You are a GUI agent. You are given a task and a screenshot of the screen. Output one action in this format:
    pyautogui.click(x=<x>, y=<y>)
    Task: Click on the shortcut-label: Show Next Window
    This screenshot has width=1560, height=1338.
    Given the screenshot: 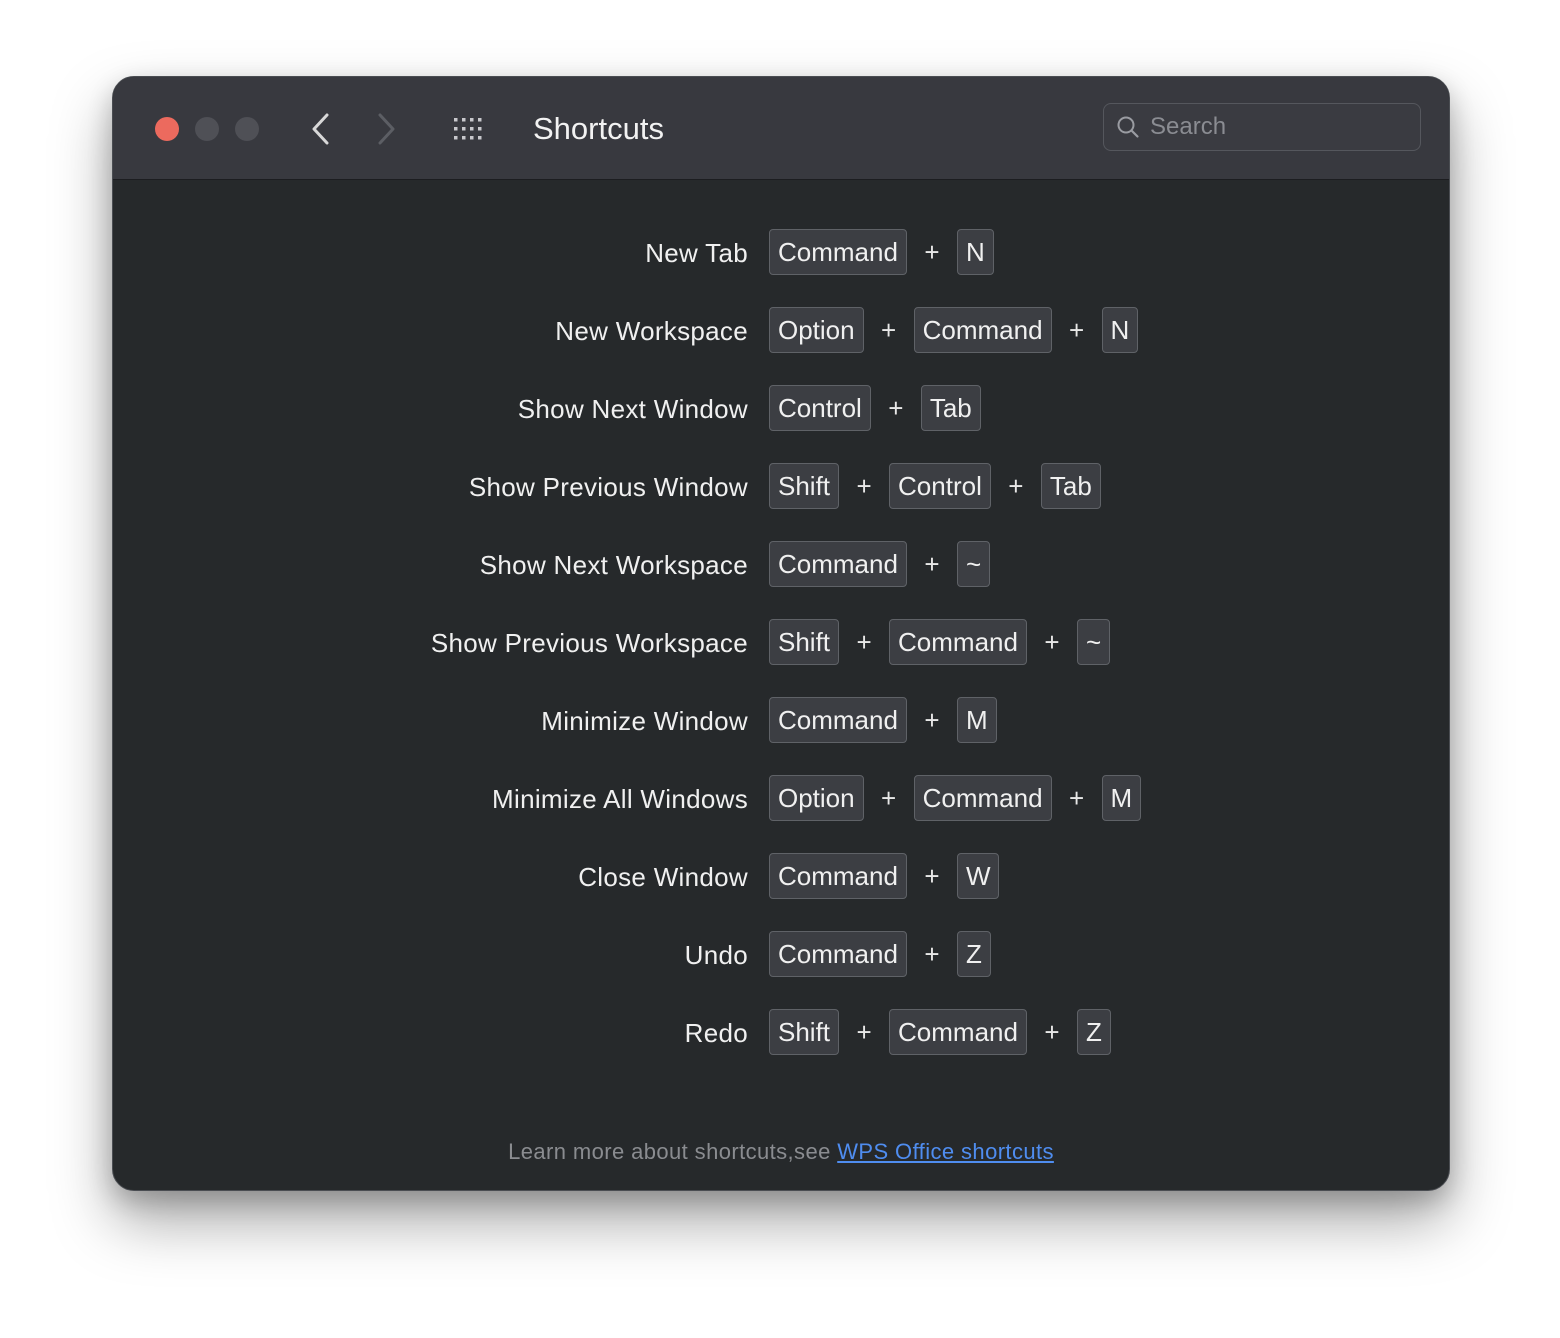 What is the action you would take?
    pyautogui.click(x=632, y=409)
    